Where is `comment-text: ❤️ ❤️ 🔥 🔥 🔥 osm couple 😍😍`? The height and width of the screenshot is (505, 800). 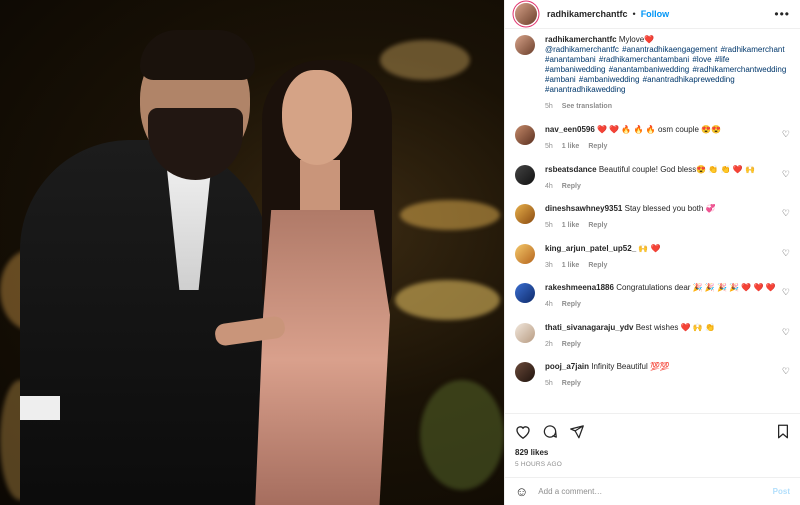
comment-text: ❤️ ❤️ 🔥 🔥 🔥 osm couple 😍😍 is located at coordinates (659, 129).